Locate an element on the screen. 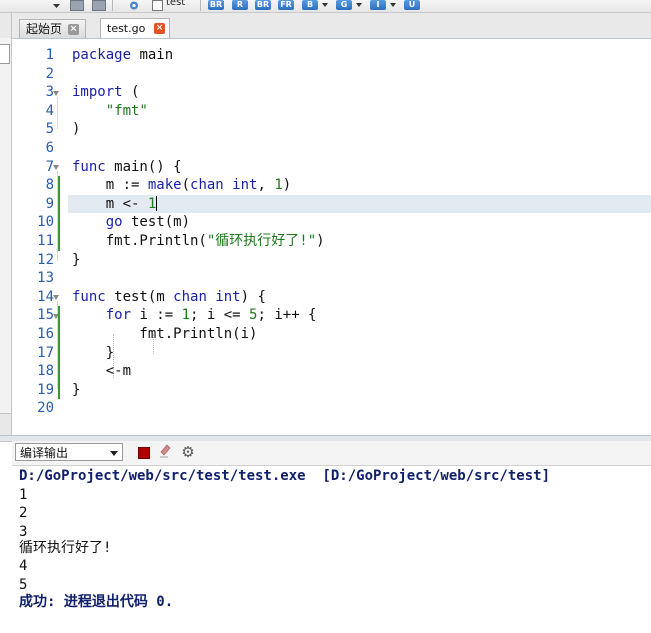 The height and width of the screenshot is (633, 651). test-checkbox is located at coordinates (157, 5).